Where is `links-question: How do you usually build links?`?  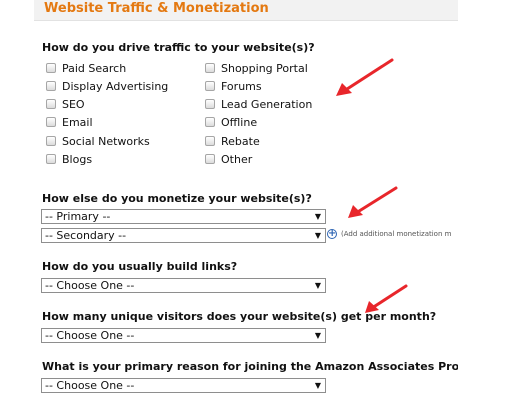 links-question: How do you usually build links? is located at coordinates (140, 266).